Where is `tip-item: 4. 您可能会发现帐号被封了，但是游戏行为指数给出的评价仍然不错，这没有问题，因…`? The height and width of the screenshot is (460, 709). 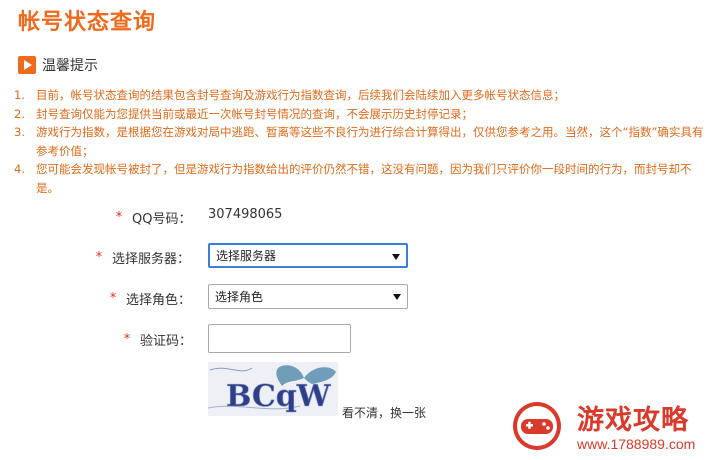 tip-item: 4. 您可能会发现帐号被封了，但是游戏行为指数给出的评价仍然不错，这没有问题，因… is located at coordinates (359, 178).